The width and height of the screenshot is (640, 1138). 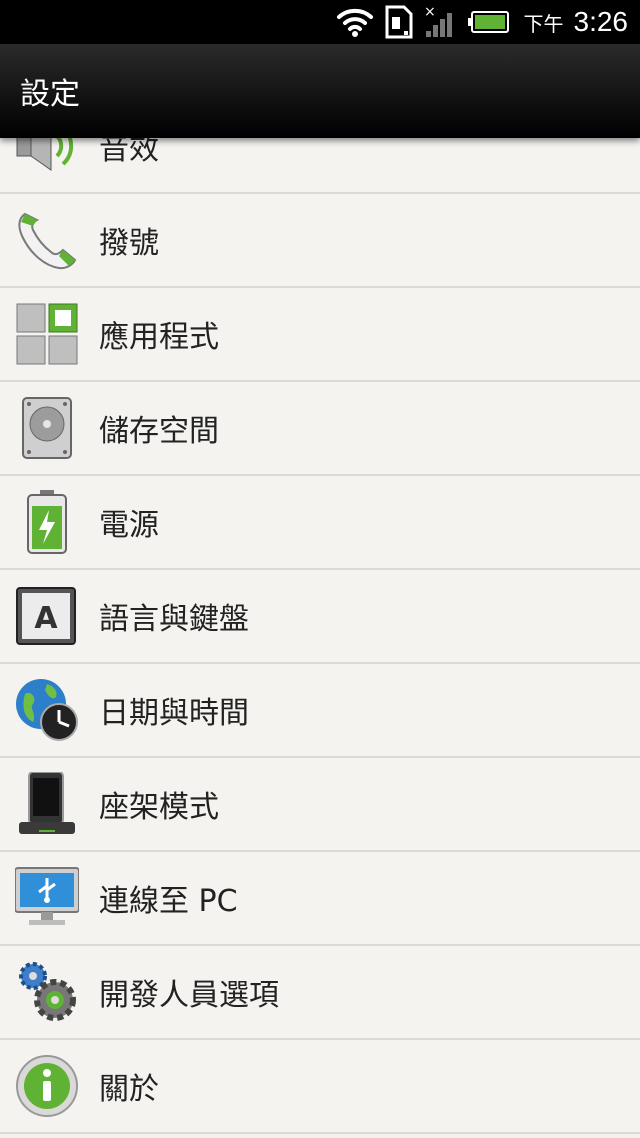 What do you see at coordinates (320, 805) in the screenshot?
I see `settings-item-dock-mode: 座架模式` at bounding box center [320, 805].